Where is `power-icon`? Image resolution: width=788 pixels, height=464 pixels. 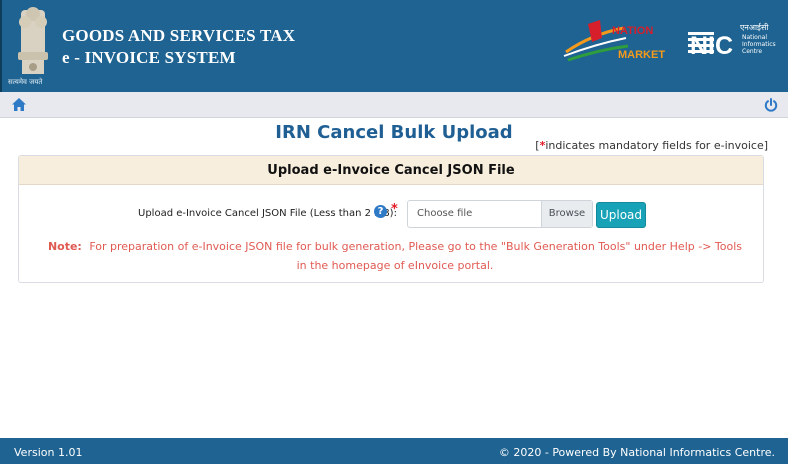
power-icon is located at coordinates (771, 105).